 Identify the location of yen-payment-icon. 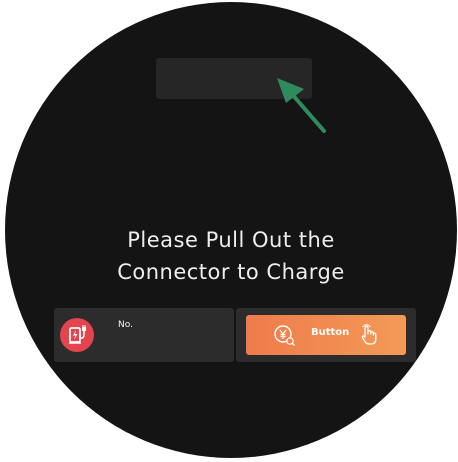
(284, 335).